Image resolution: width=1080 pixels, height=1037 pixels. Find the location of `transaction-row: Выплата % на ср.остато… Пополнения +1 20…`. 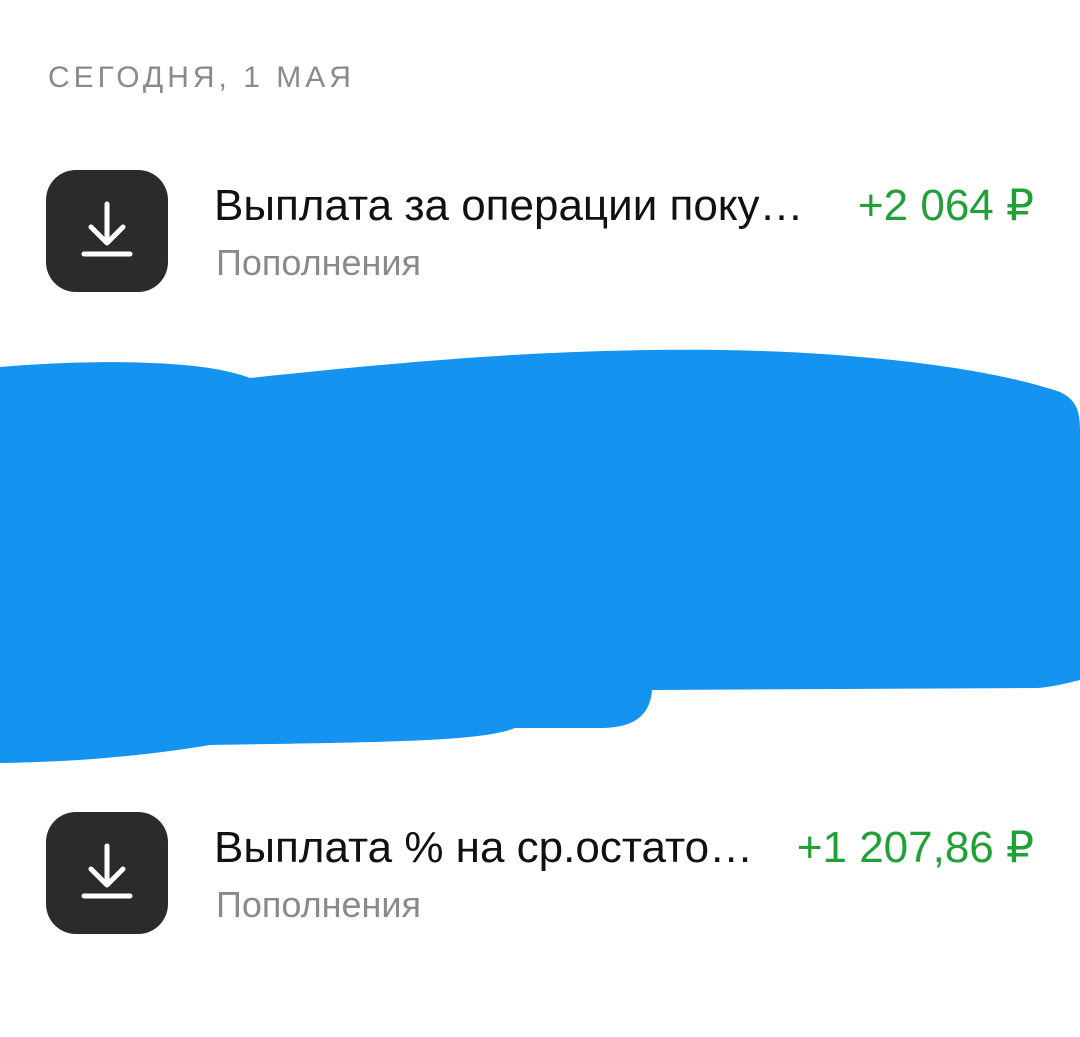

transaction-row: Выплата % на ср.остато… Пополнения +1 20… is located at coordinates (540, 874).